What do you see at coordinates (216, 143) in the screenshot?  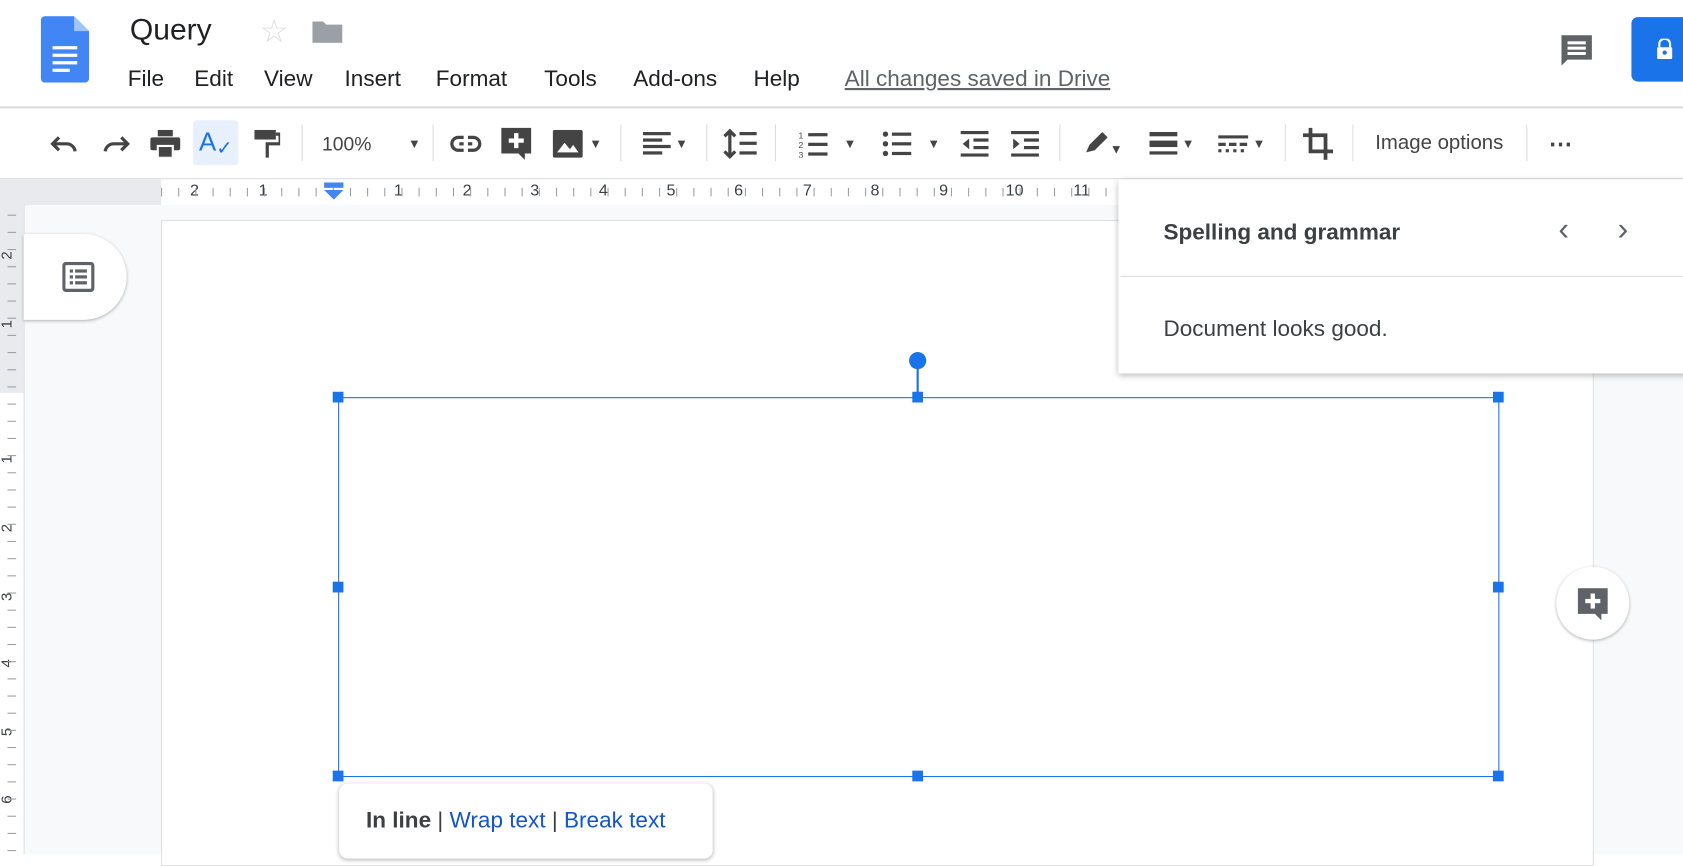 I see `spellcheck-icon: A ✓` at bounding box center [216, 143].